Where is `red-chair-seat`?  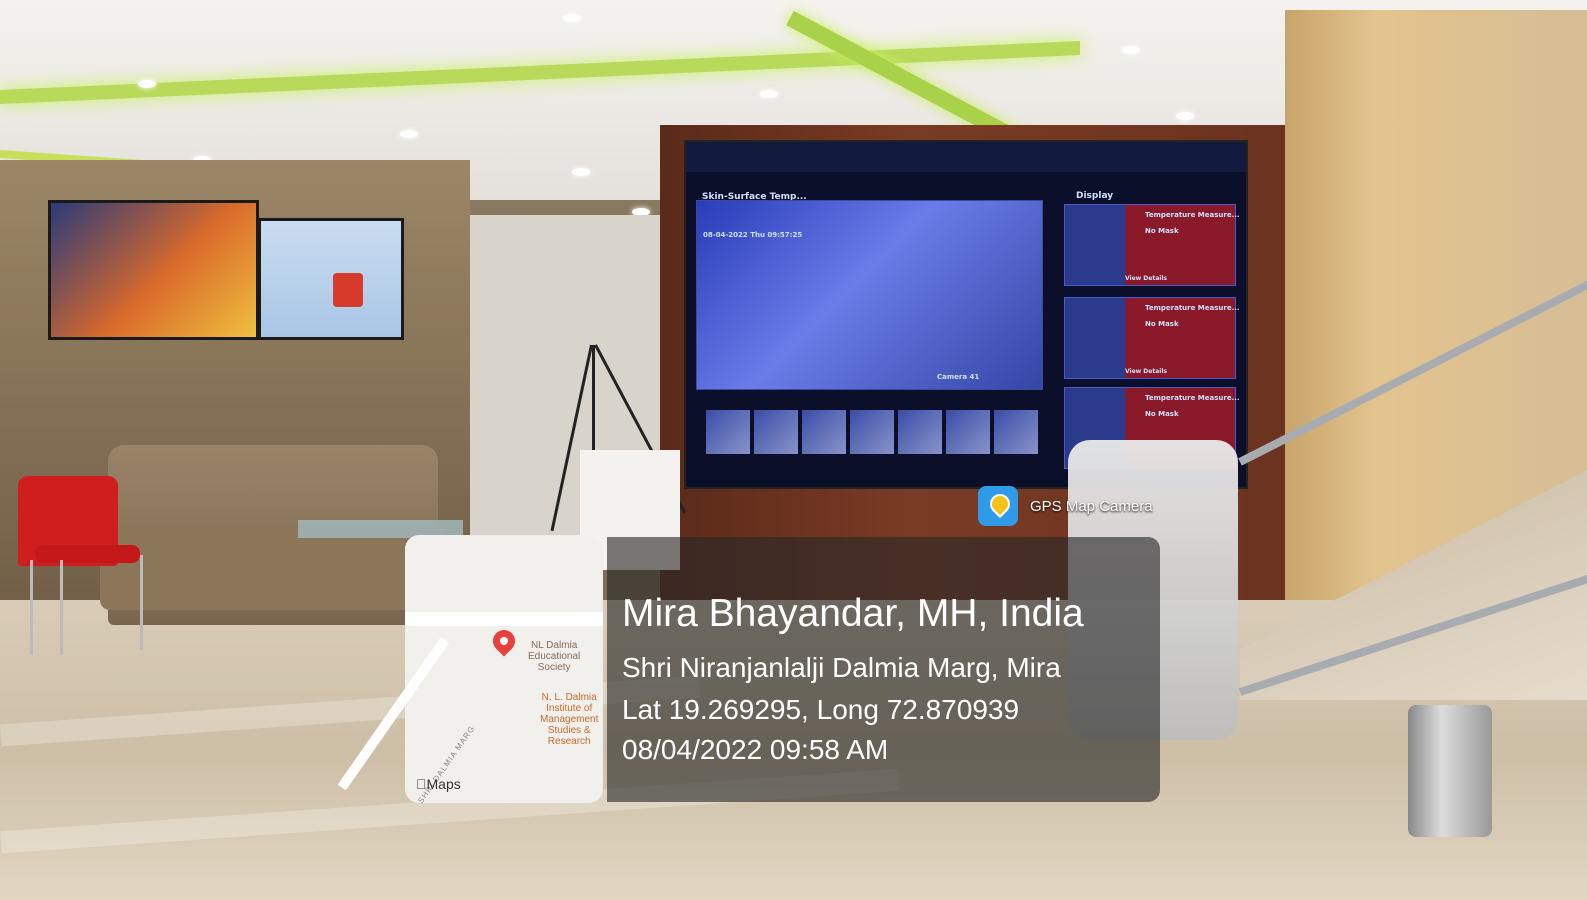 red-chair-seat is located at coordinates (87, 554).